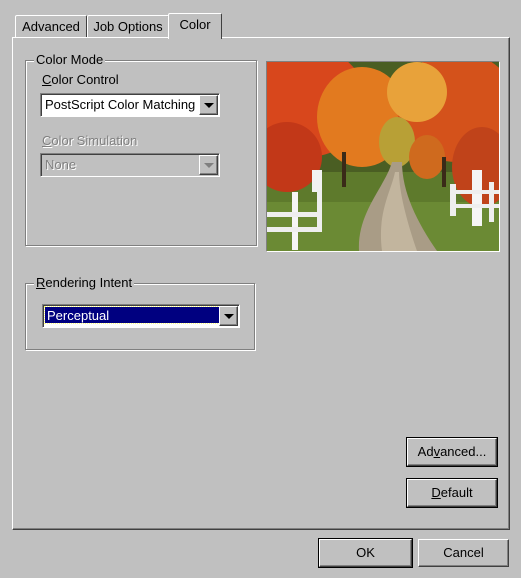  Describe the element at coordinates (61, 164) in the screenshot. I see `color-simulation-value: None` at that location.